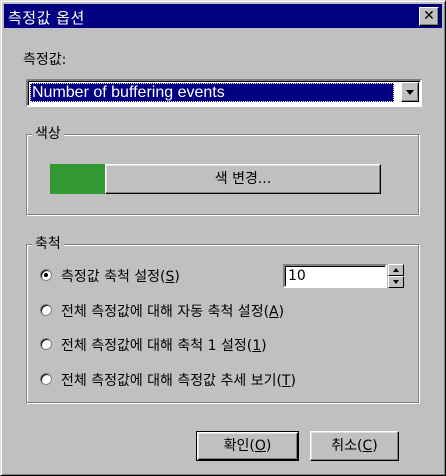 The height and width of the screenshot is (476, 446). What do you see at coordinates (46, 310) in the screenshot?
I see `radio-auto-scale` at bounding box center [46, 310].